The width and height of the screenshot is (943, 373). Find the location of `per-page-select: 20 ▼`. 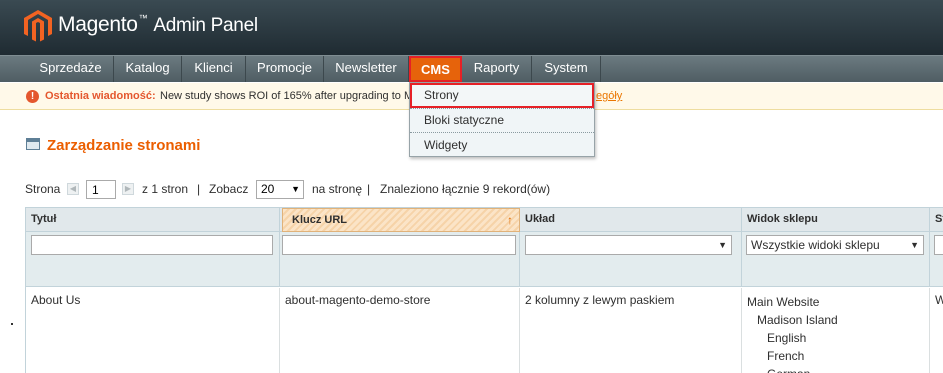

per-page-select: 20 ▼ is located at coordinates (280, 189).